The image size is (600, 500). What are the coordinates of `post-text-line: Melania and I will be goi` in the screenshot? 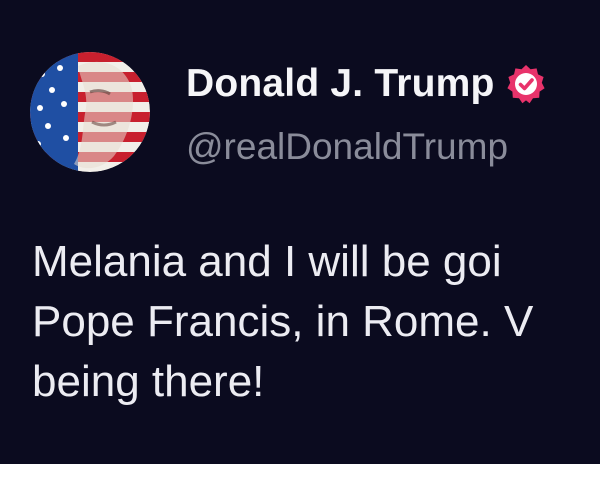 It's located at (267, 261).